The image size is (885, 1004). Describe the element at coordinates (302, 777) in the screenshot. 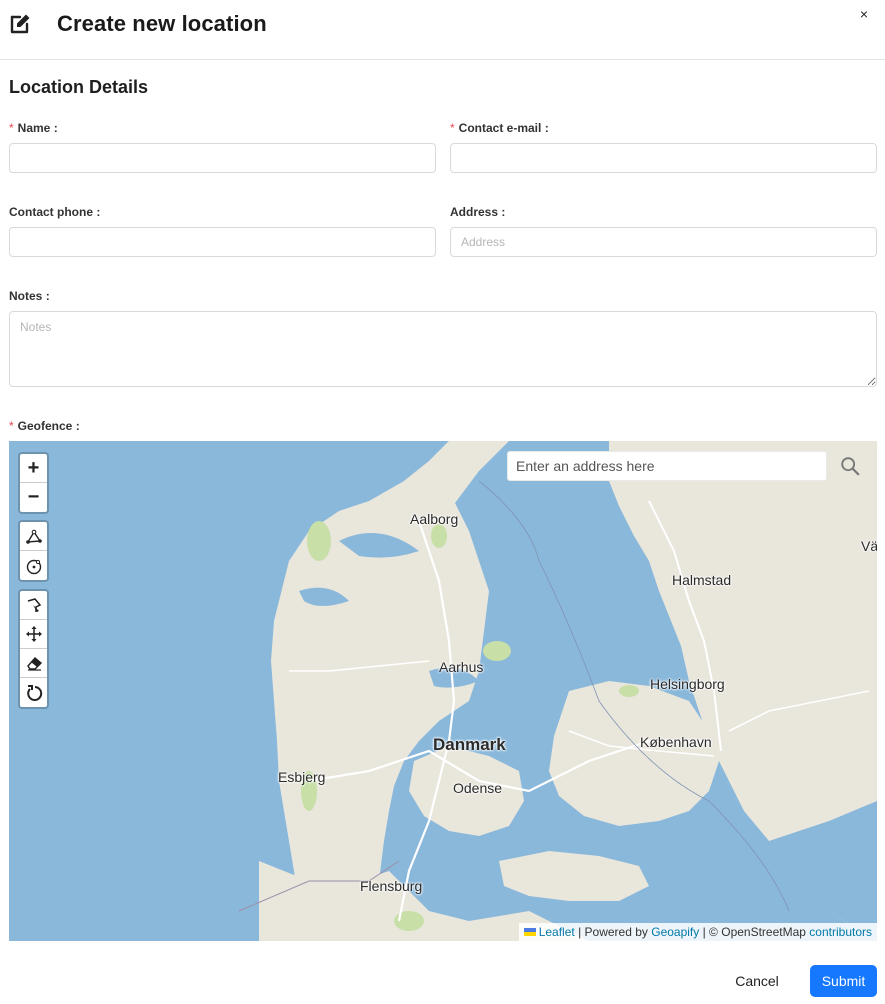

I see `map-label-esbjerg: Esbjerg` at that location.